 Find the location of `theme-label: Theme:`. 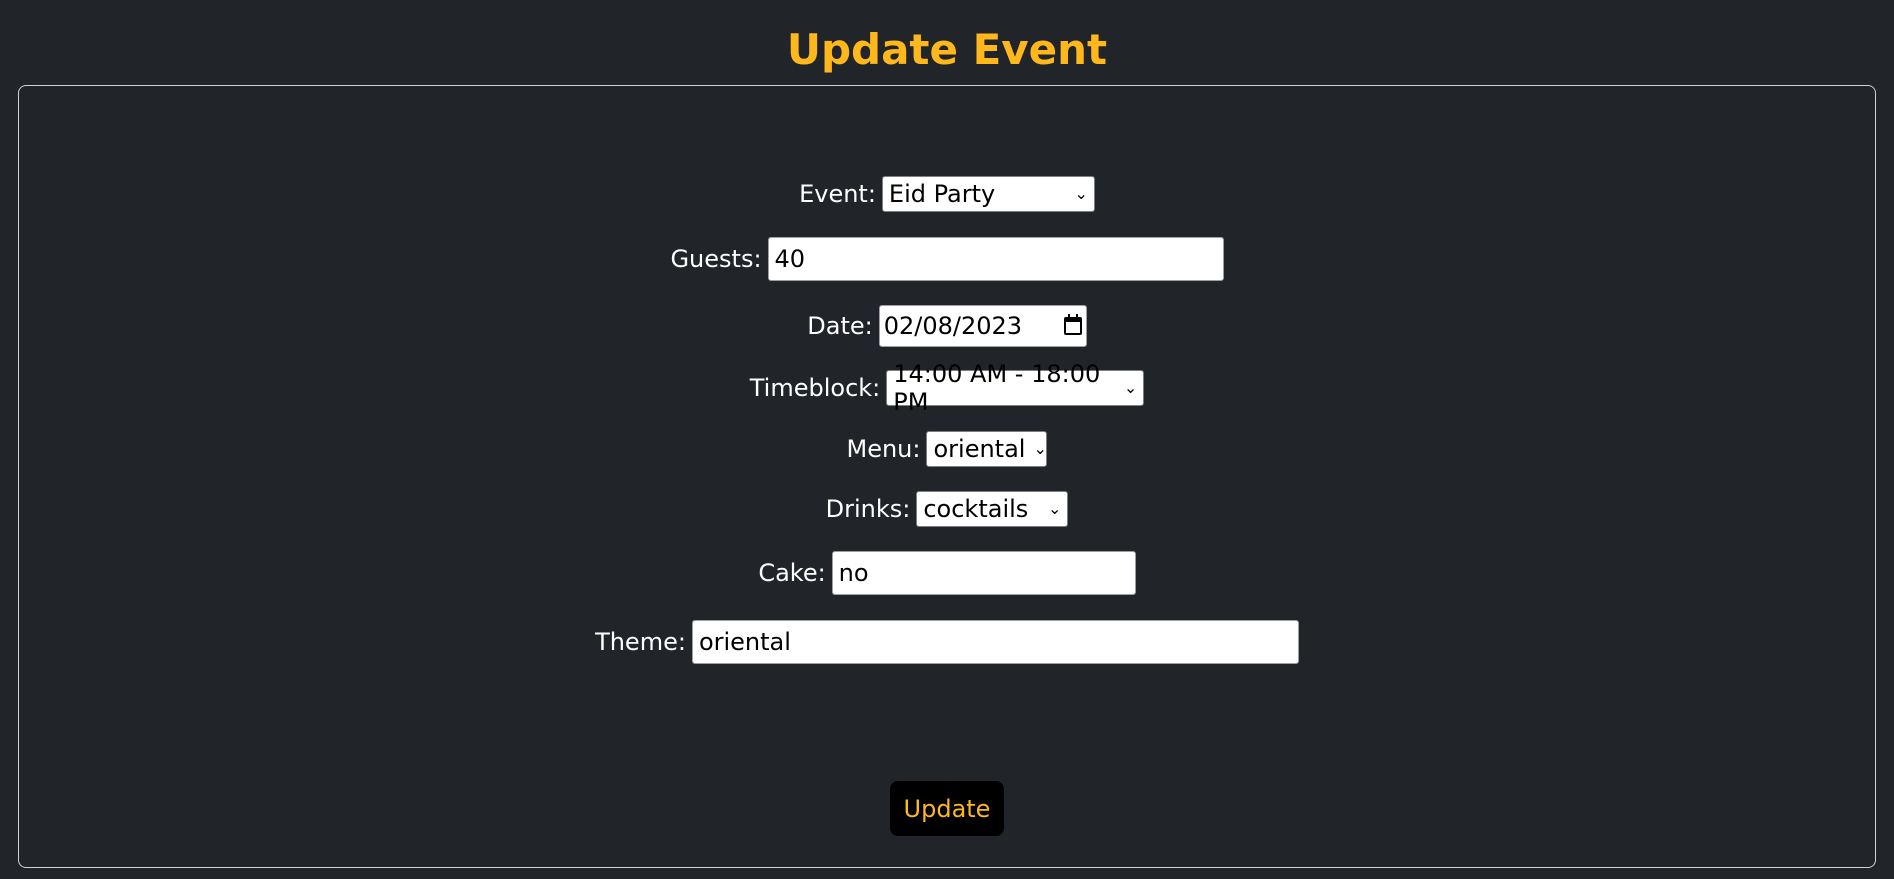

theme-label: Theme: is located at coordinates (640, 642).